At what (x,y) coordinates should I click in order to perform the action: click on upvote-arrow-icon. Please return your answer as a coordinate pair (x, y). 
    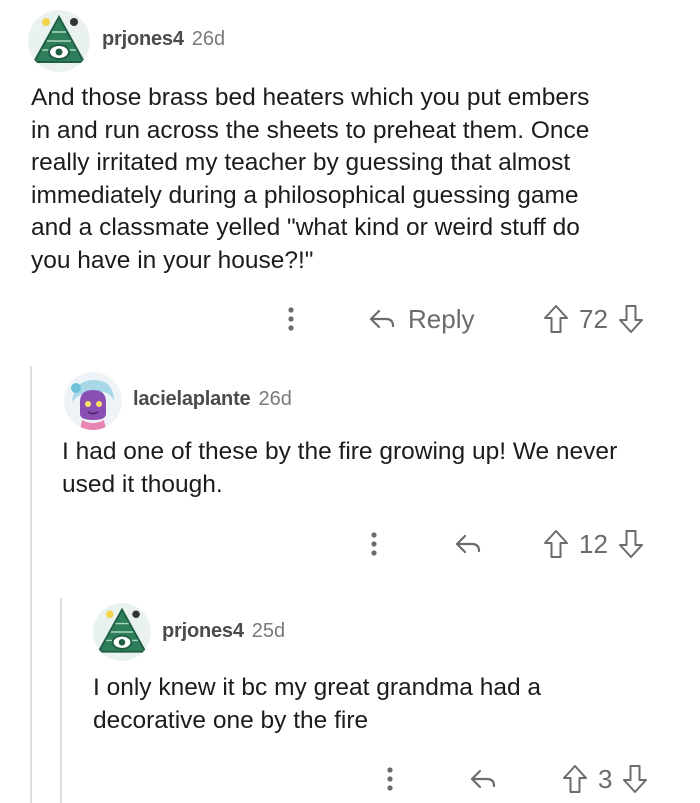
    Looking at the image, I should click on (575, 779).